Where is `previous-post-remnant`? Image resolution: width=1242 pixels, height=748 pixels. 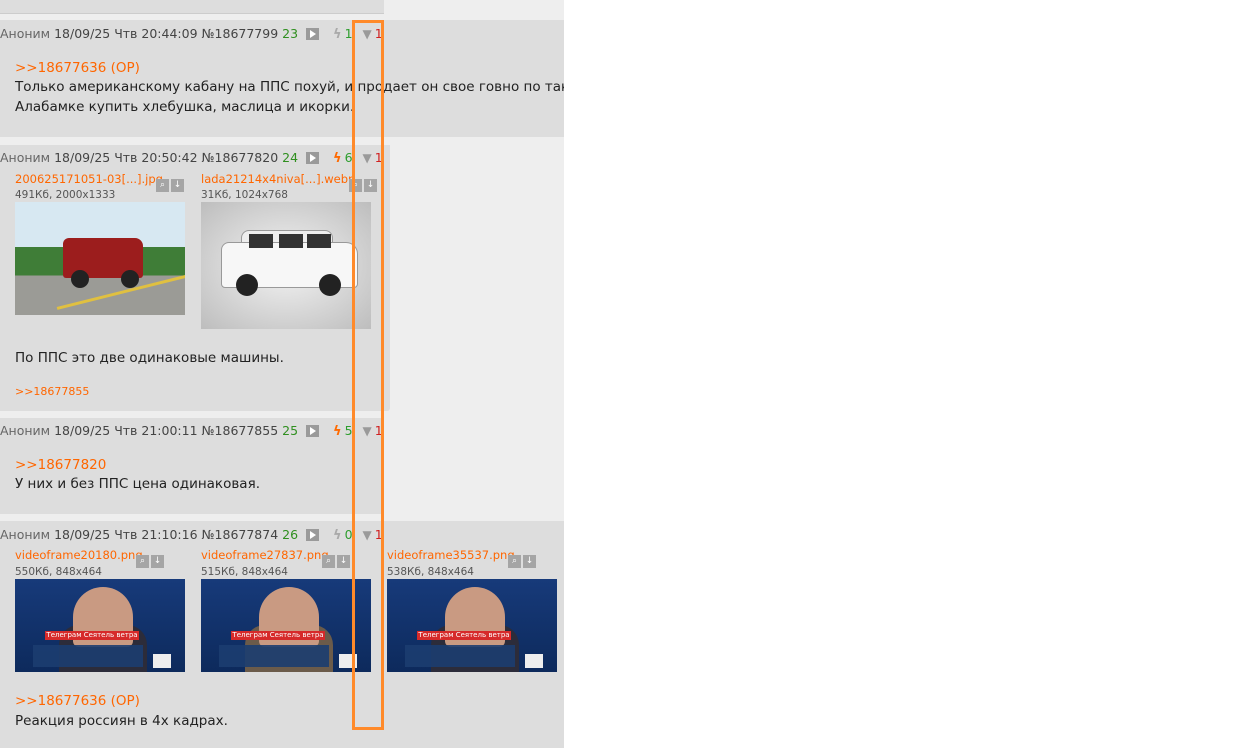
previous-post-remnant is located at coordinates (192, 7).